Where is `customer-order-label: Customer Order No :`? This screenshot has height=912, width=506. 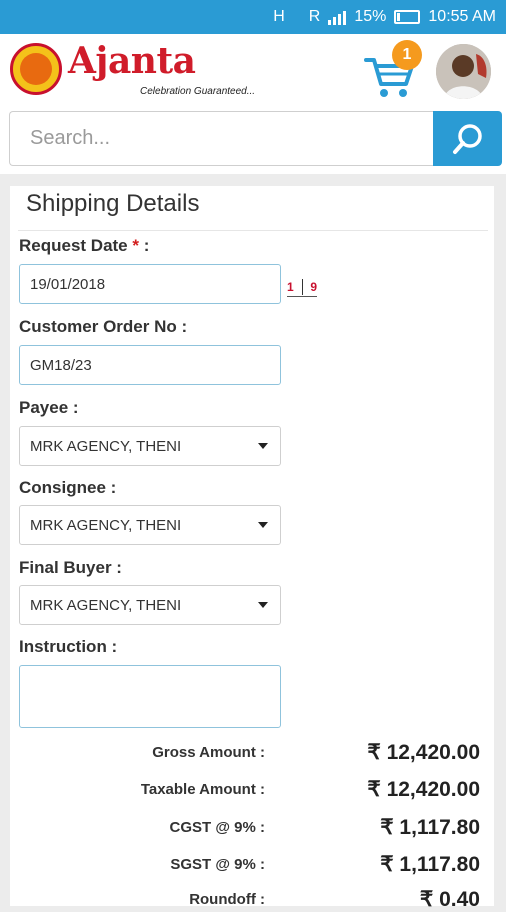 customer-order-label: Customer Order No : is located at coordinates (103, 326).